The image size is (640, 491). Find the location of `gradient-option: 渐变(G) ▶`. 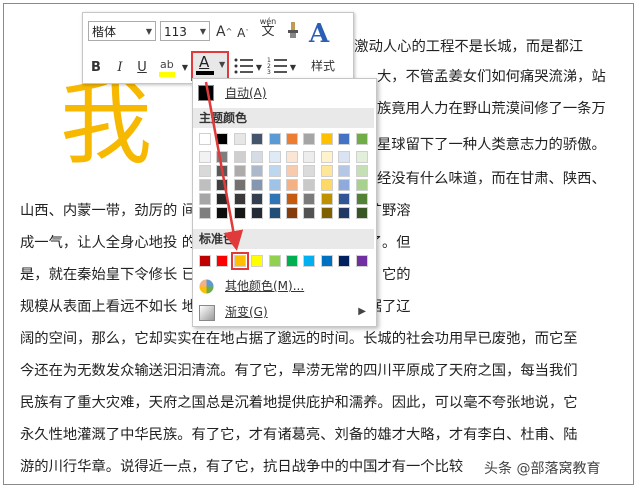

gradient-option: 渐变(G) ▶ is located at coordinates (283, 312).